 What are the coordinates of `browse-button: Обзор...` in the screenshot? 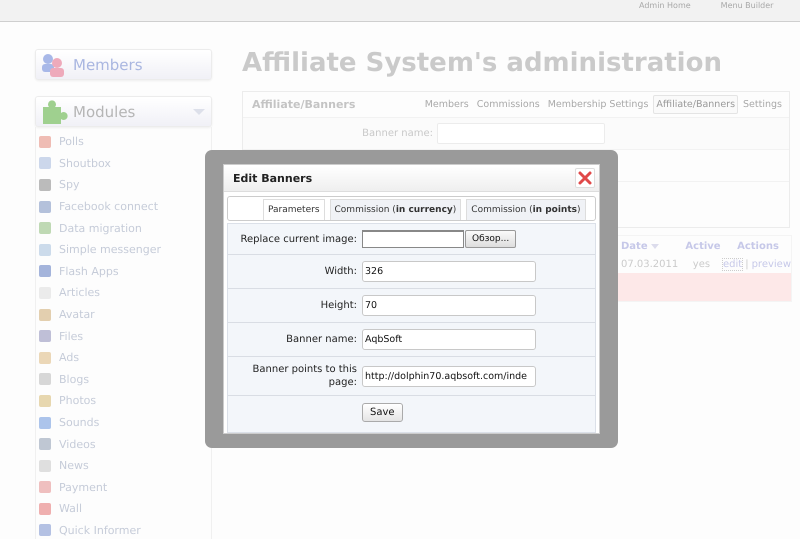 It's located at (490, 239).